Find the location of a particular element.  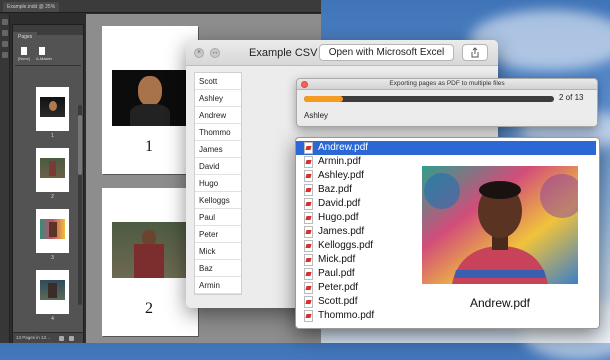

pages-scrollbar is located at coordinates (80, 205).